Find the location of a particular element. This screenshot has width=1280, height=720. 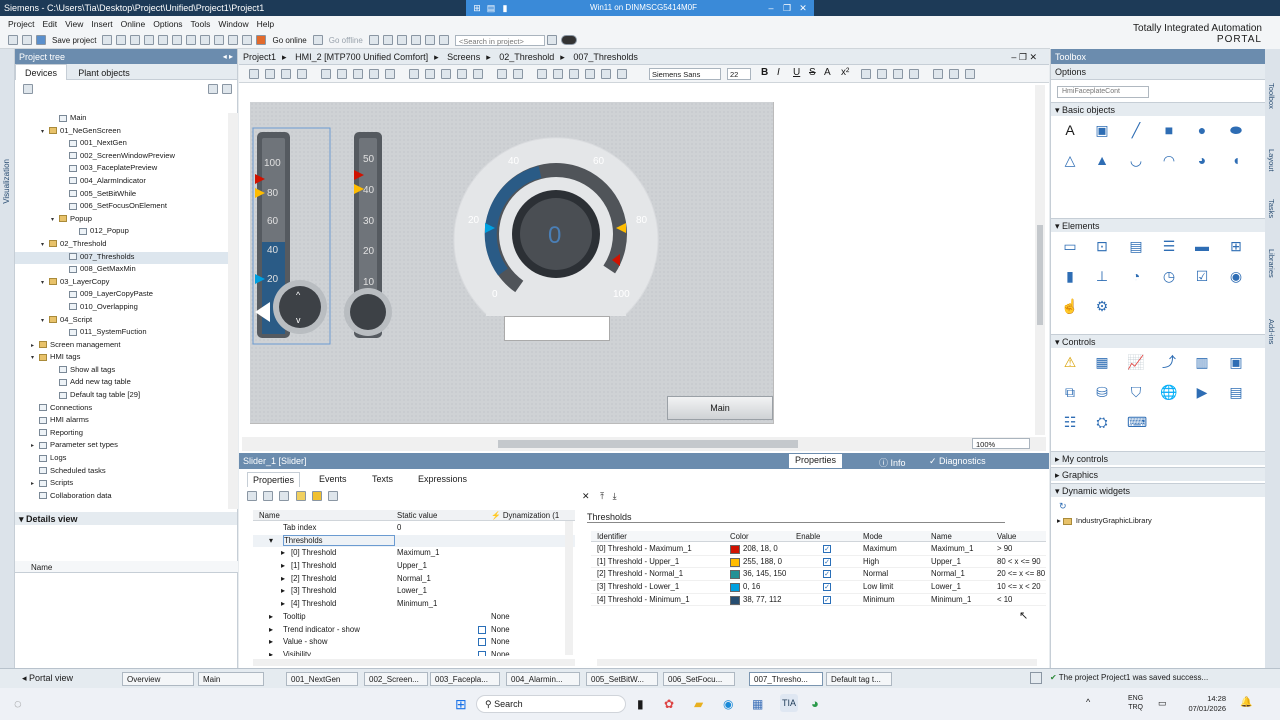

zoom-select: 100% is located at coordinates (1001, 443).